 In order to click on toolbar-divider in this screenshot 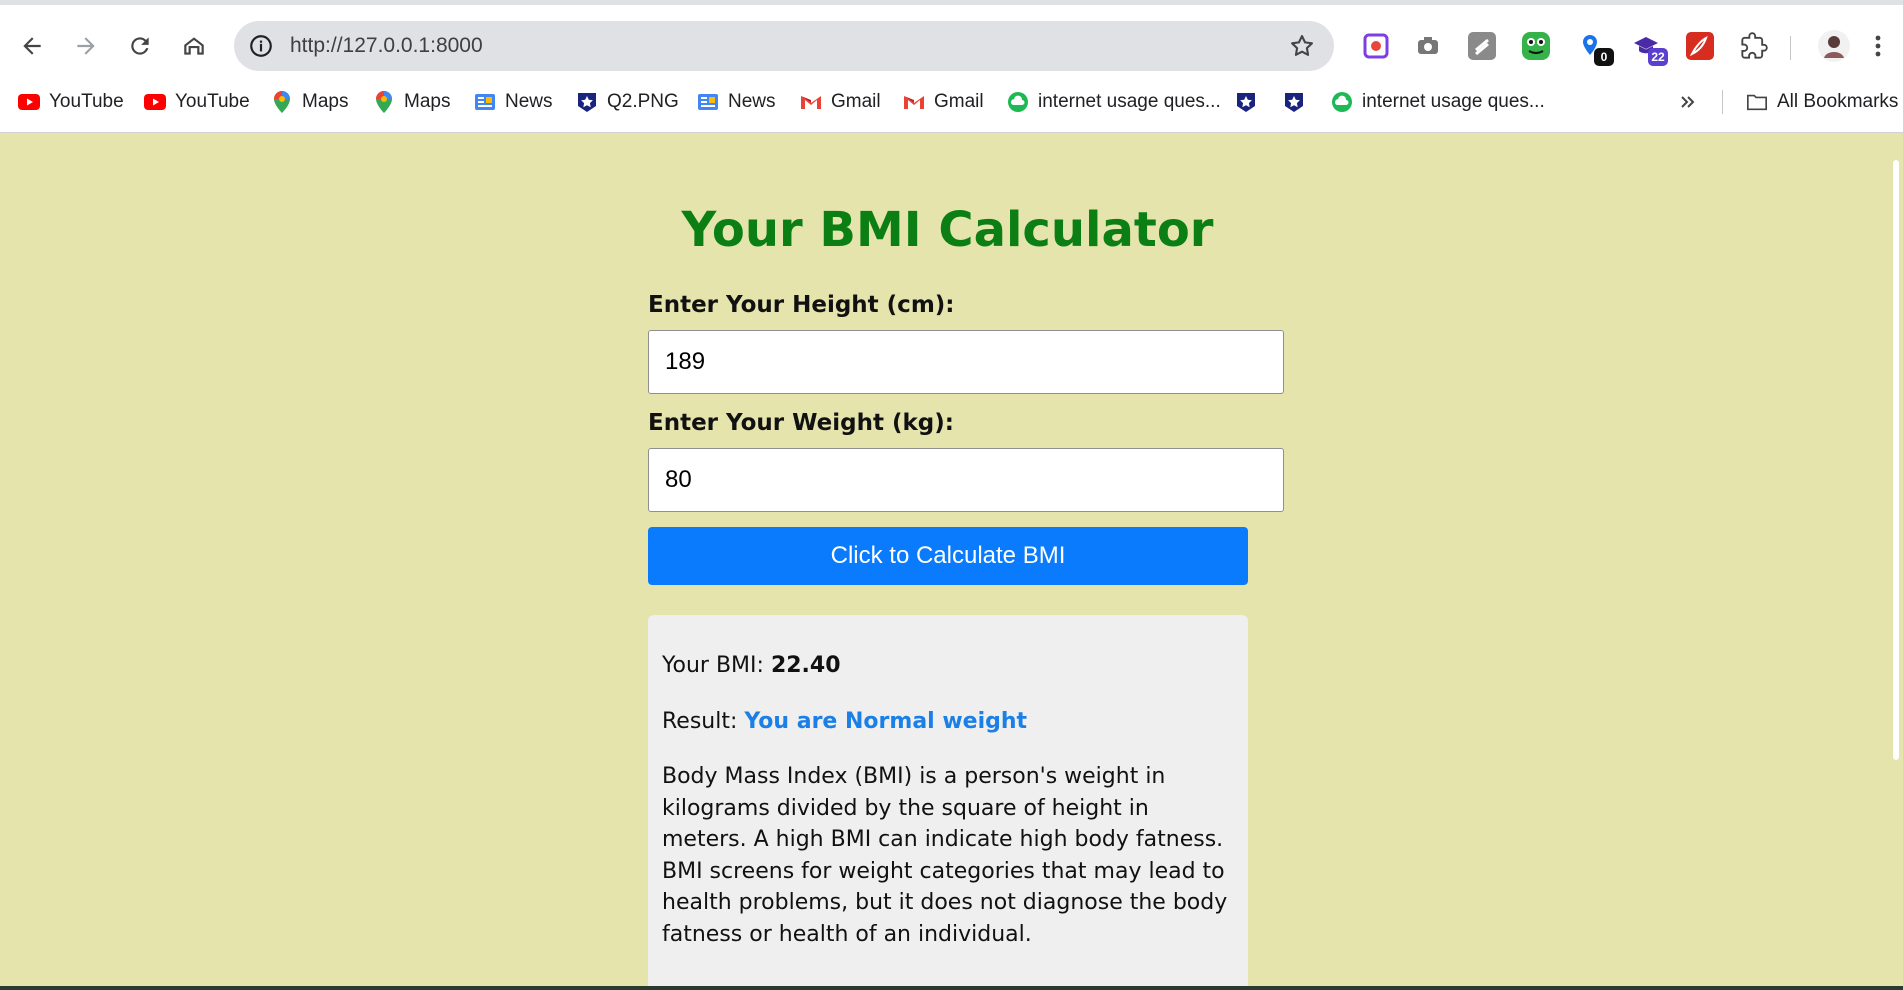, I will do `click(1790, 48)`.